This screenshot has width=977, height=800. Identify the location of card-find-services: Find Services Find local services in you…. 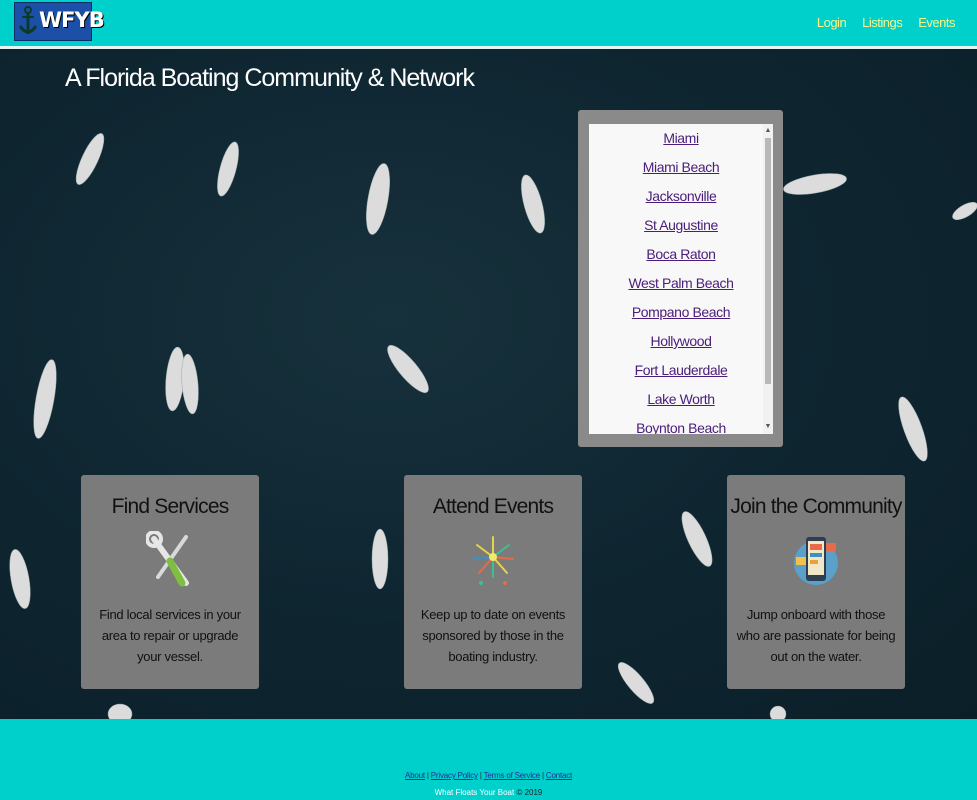
(170, 582).